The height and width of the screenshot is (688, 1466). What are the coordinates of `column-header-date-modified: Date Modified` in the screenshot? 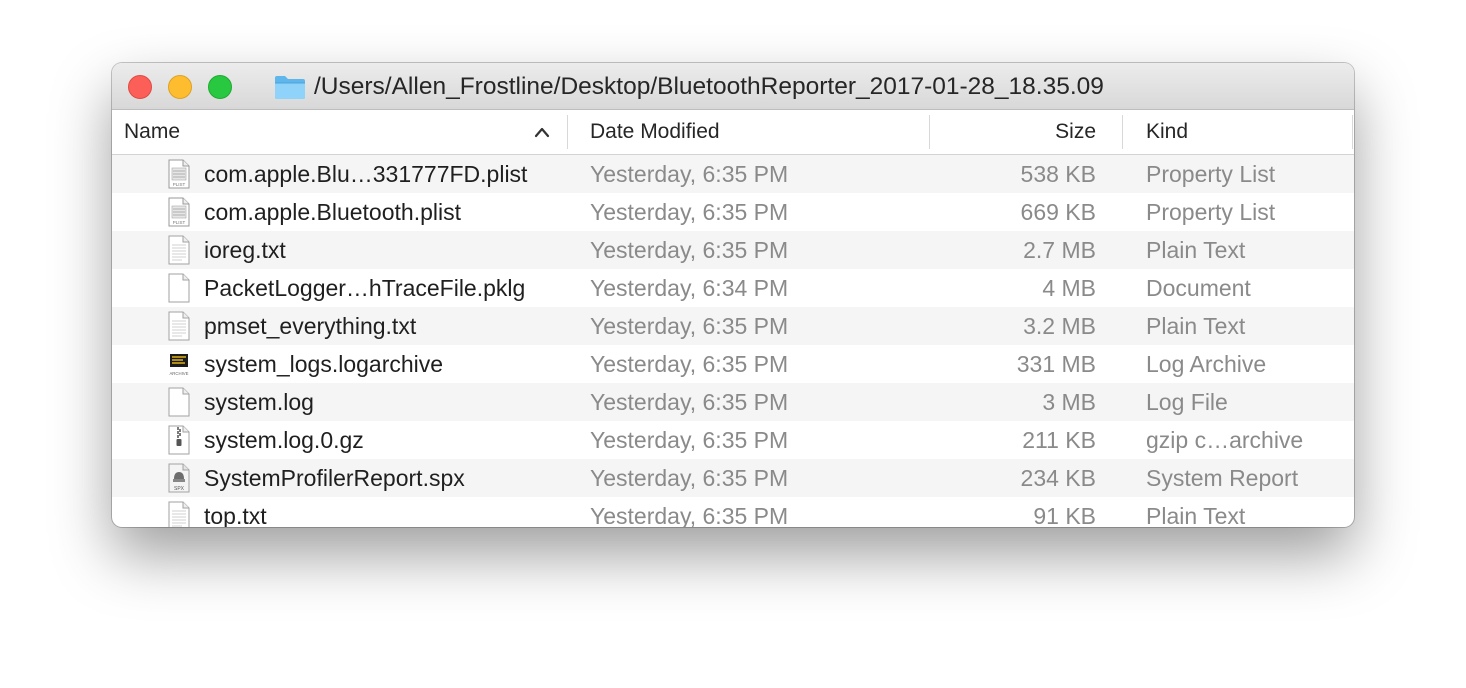 It's located at (655, 132).